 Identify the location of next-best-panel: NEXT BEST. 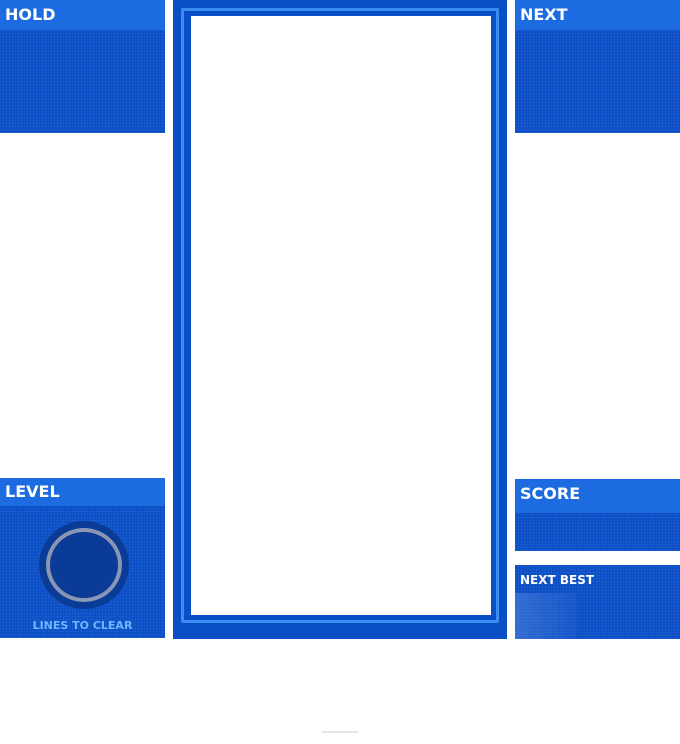
(597, 602).